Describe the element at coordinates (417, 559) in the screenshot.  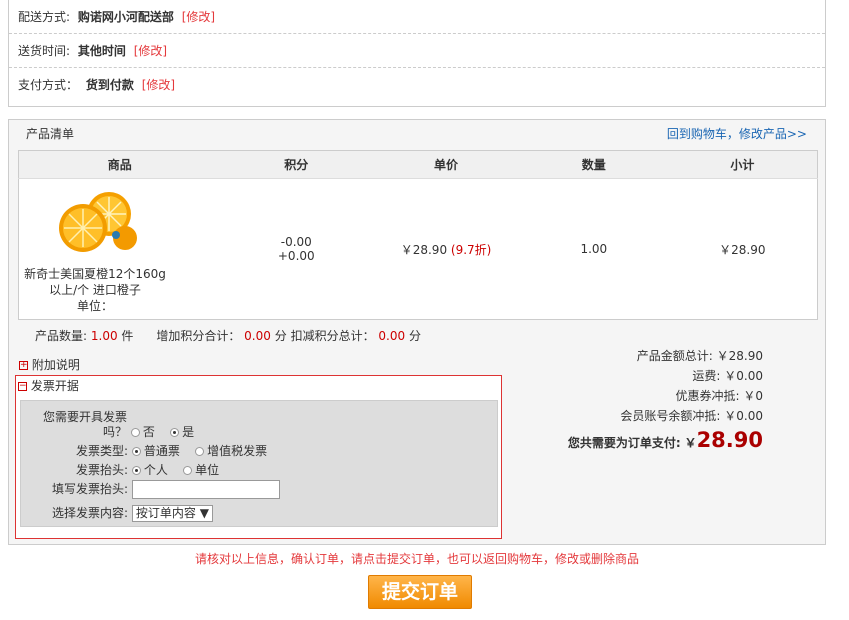
I see `confirm-notice: 请核对以上信息，确认订单，请点击提交订单，也可以返回购物车，修改或删除商品` at that location.